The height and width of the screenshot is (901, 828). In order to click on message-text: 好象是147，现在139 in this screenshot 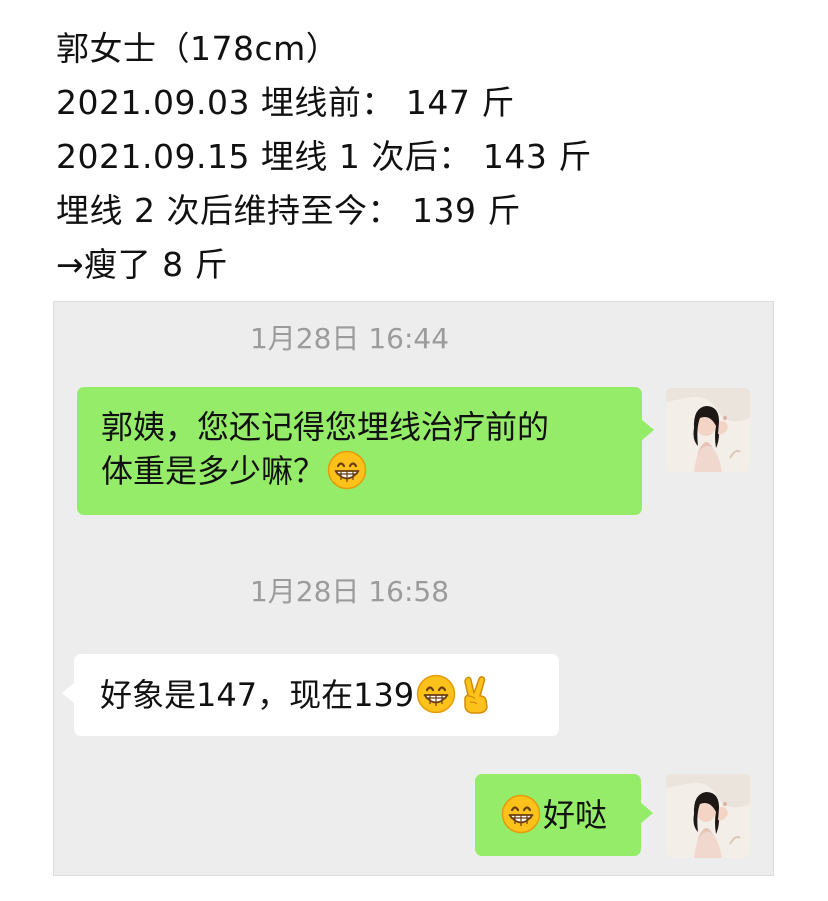, I will do `click(257, 695)`.